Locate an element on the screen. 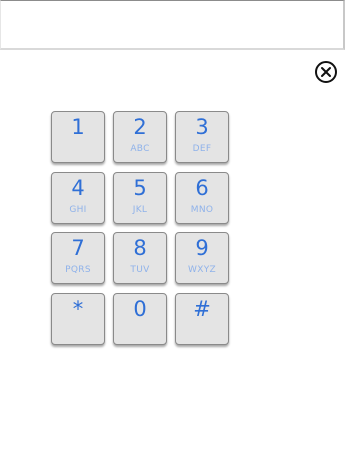  key-letters: JKL is located at coordinates (140, 210).